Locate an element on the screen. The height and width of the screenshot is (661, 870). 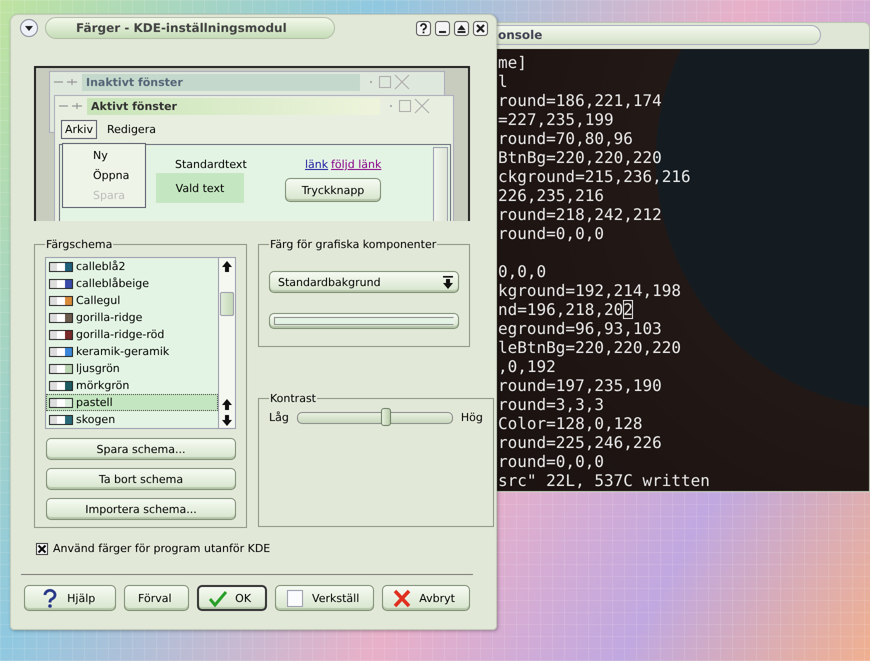
terminal-line: eground=96,93,103 is located at coordinates (580, 328).